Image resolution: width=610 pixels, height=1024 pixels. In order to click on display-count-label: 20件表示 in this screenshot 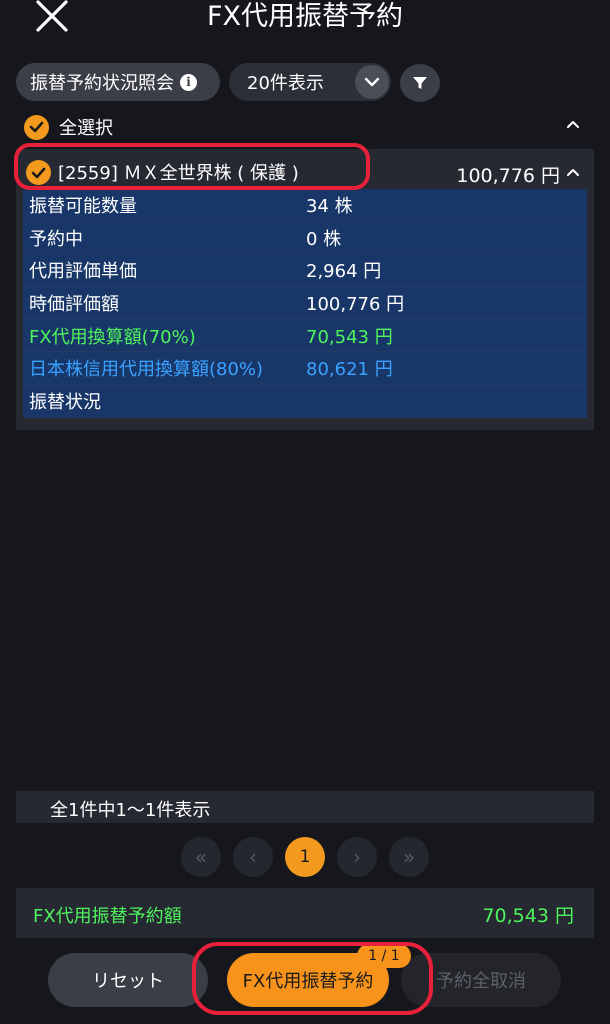, I will do `click(285, 83)`.